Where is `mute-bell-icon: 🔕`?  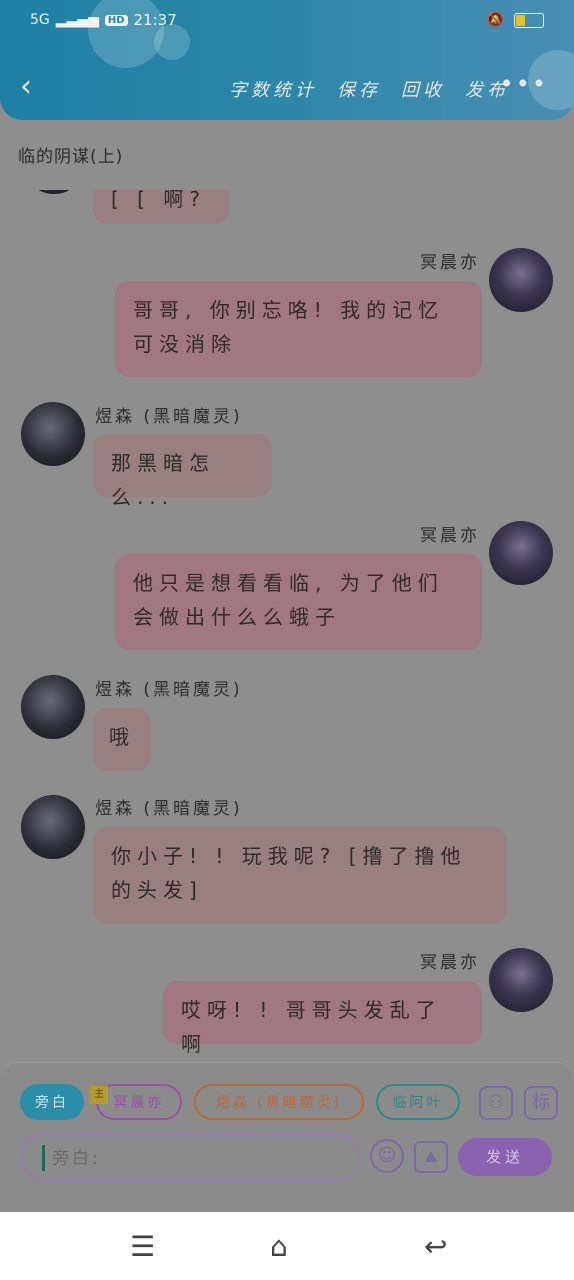
mute-bell-icon: 🔕 is located at coordinates (495, 20).